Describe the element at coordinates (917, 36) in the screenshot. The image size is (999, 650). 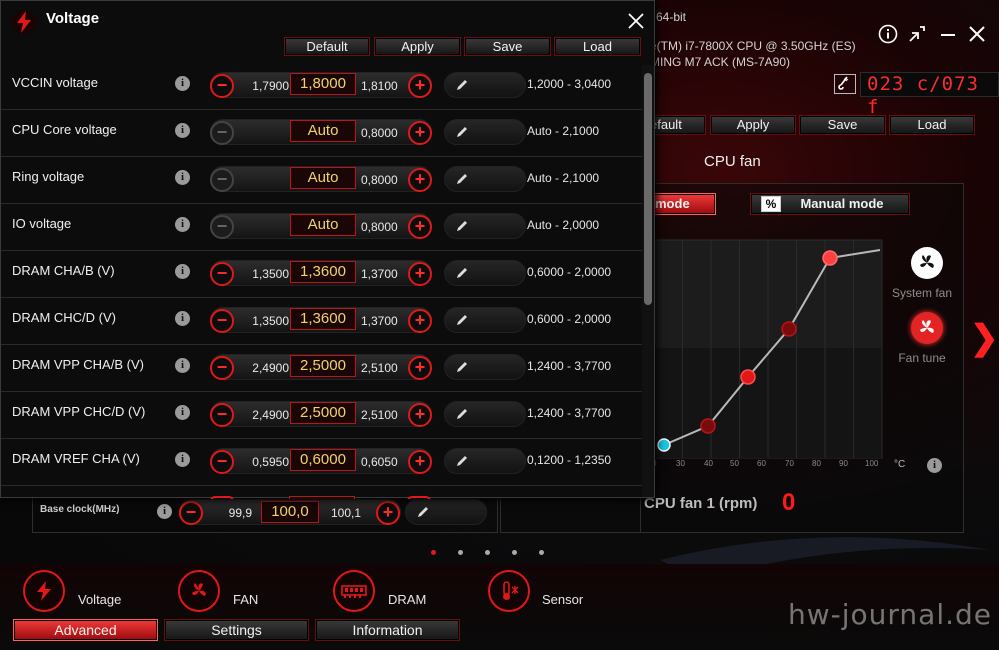
I see `minimize-to-tray-icon` at that location.